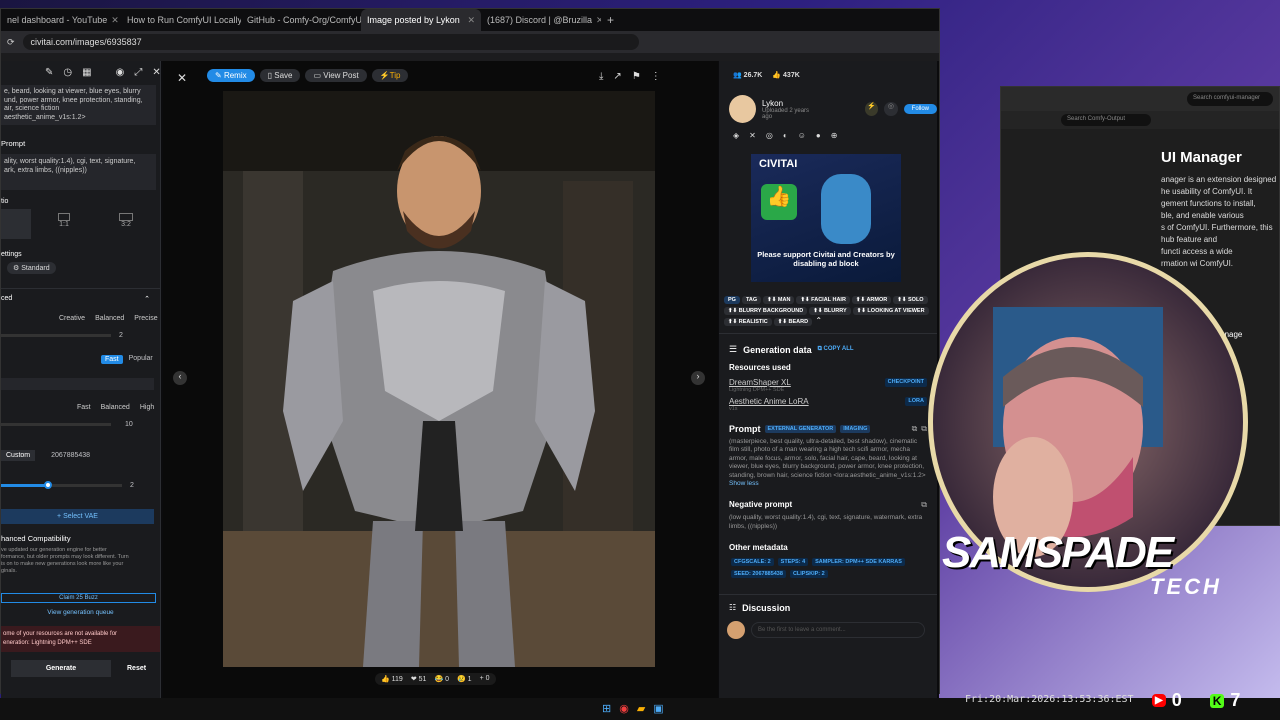  I want to click on tag-pill: TAG, so click(751, 300).